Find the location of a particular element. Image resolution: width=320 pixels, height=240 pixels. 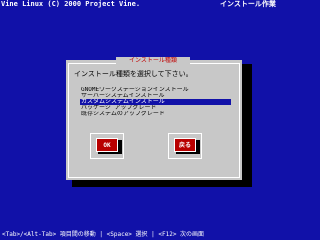

ok-button: OK is located at coordinates (107, 145).